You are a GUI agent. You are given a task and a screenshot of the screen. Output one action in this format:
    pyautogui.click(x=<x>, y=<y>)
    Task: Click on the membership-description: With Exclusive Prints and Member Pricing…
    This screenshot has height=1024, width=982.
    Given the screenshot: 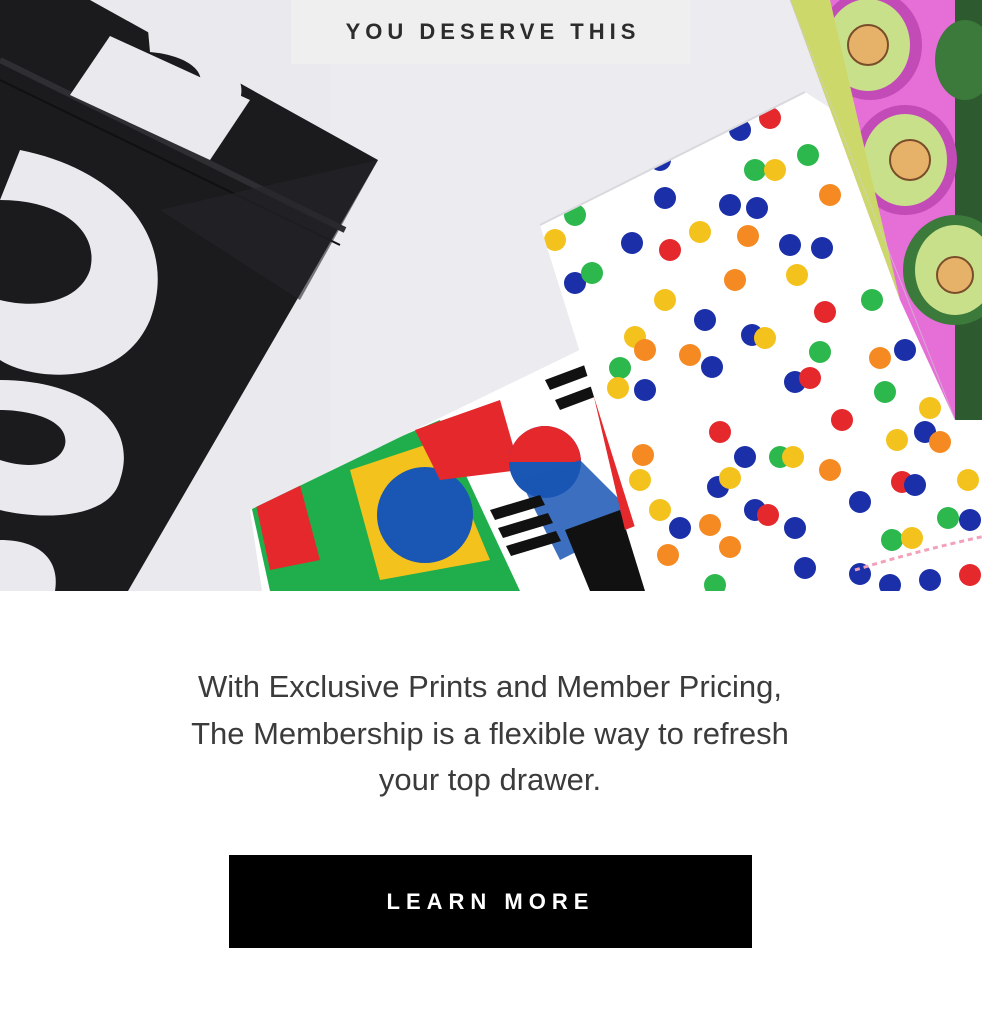 What is the action you would take?
    pyautogui.click(x=490, y=733)
    